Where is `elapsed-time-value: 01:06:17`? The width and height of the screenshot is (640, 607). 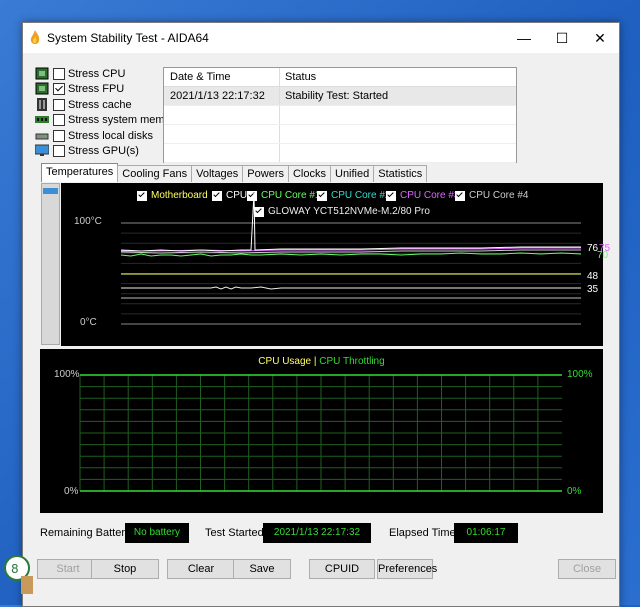
elapsed-time-value: 01:06:17 is located at coordinates (486, 533).